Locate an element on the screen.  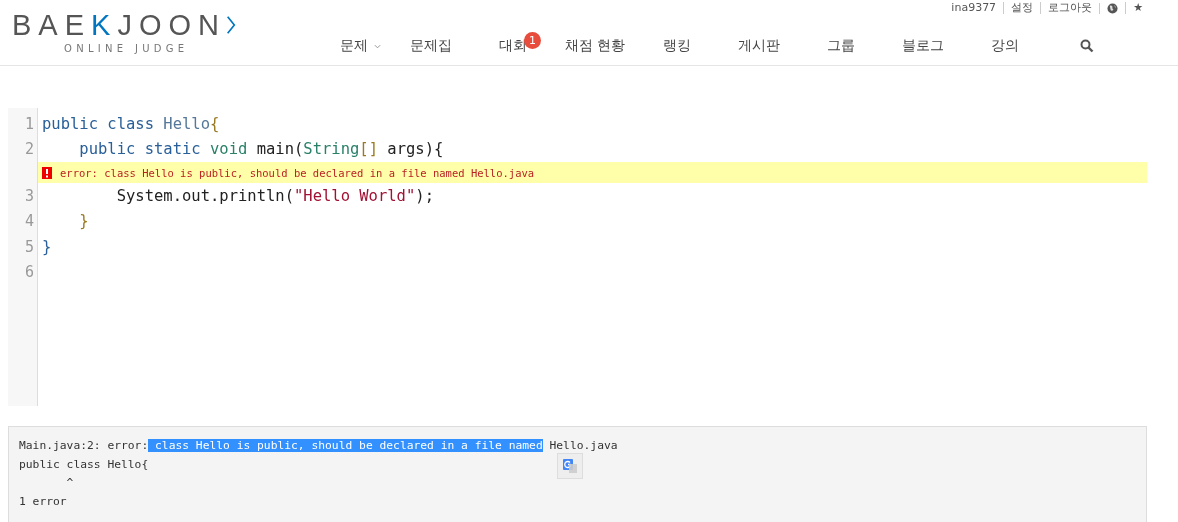
output-text: public class Hello{ is located at coordinates (84, 464).